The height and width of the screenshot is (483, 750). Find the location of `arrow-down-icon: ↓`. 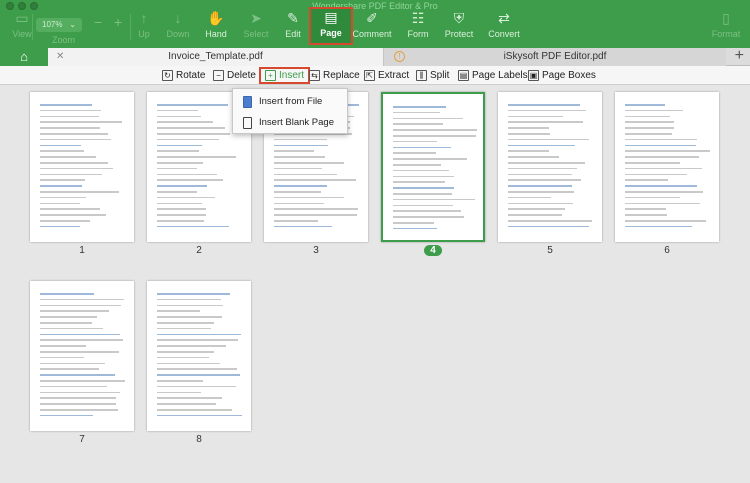

arrow-down-icon: ↓ is located at coordinates (178, 18).